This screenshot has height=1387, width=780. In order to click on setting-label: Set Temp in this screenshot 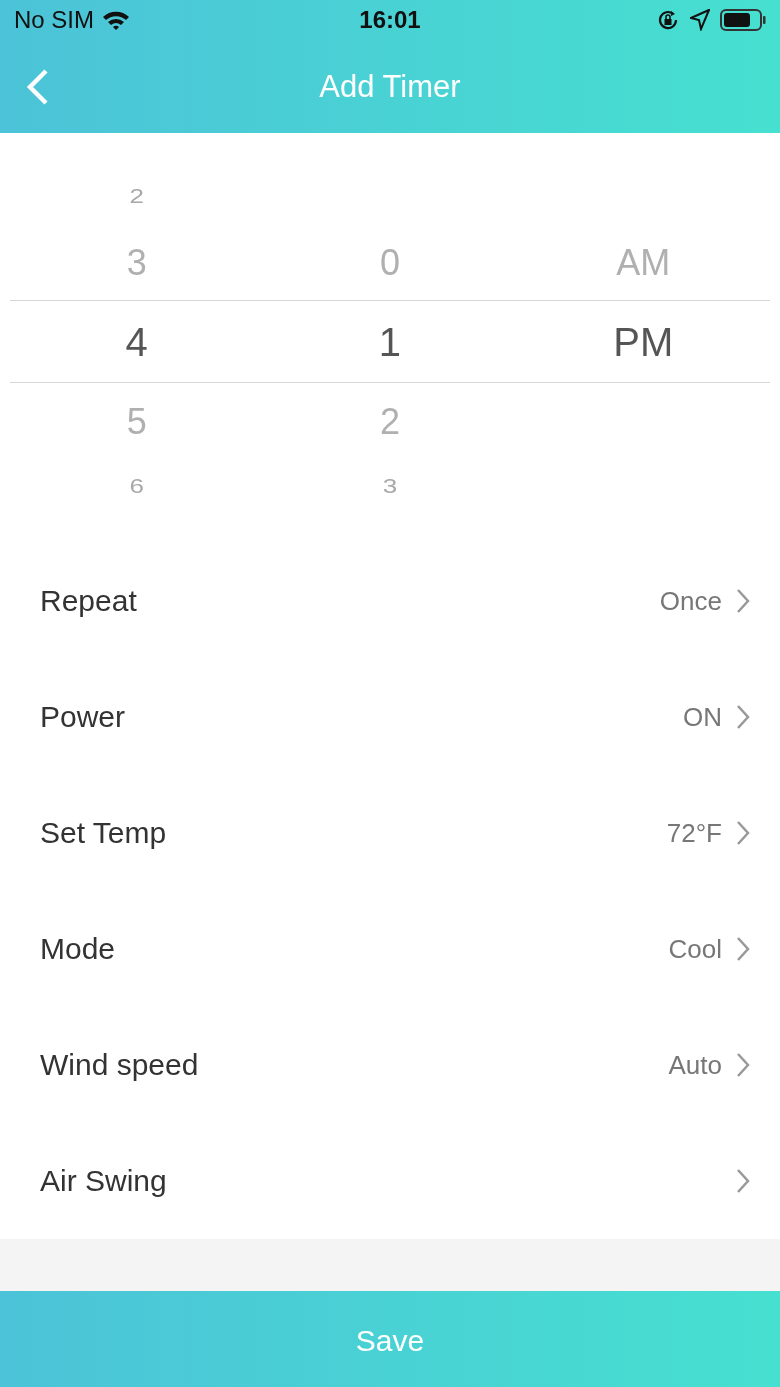, I will do `click(104, 833)`.